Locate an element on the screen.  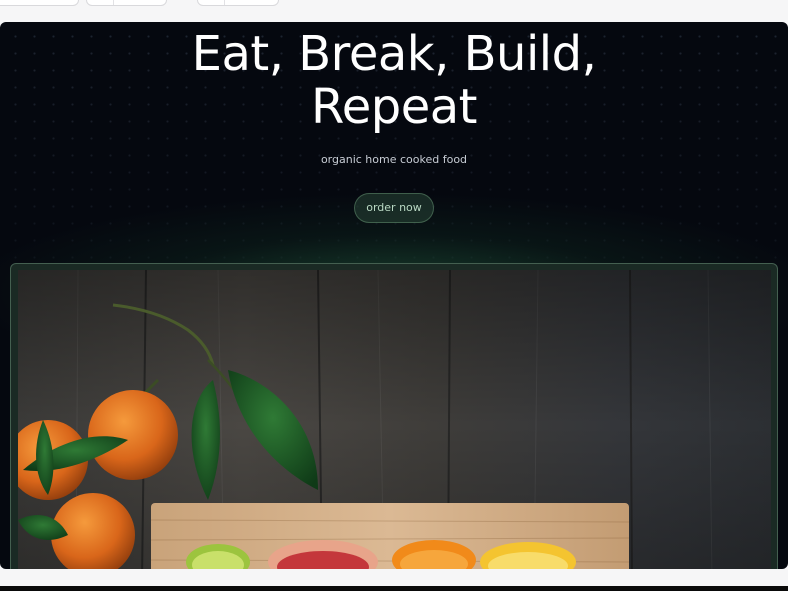
browser-top-strip is located at coordinates (394, 11).